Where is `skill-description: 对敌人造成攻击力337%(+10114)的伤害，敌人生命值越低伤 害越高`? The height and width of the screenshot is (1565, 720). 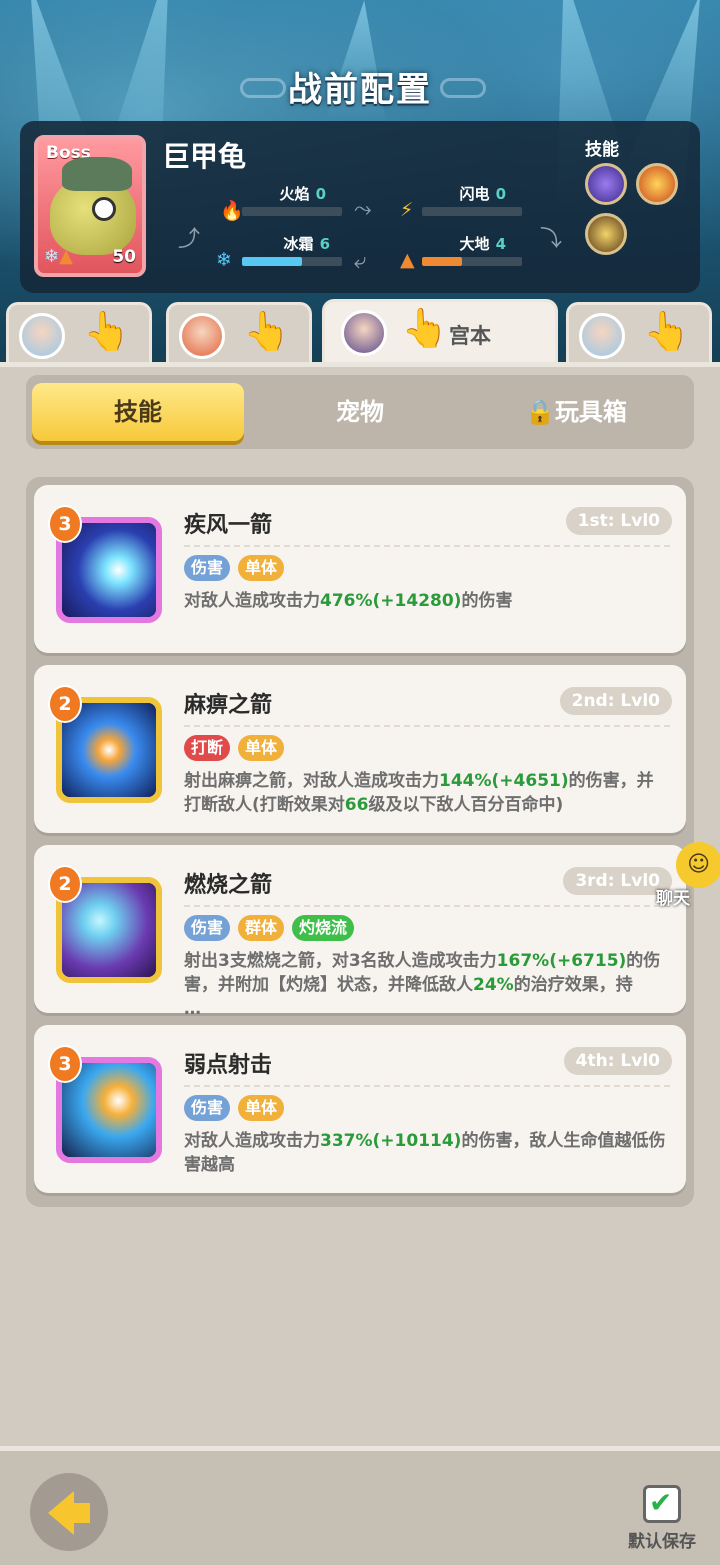
skill-description: 对敌人造成攻击力337%(+10114)的伤害，敌人生命值越低伤 害越高 is located at coordinates (425, 1153).